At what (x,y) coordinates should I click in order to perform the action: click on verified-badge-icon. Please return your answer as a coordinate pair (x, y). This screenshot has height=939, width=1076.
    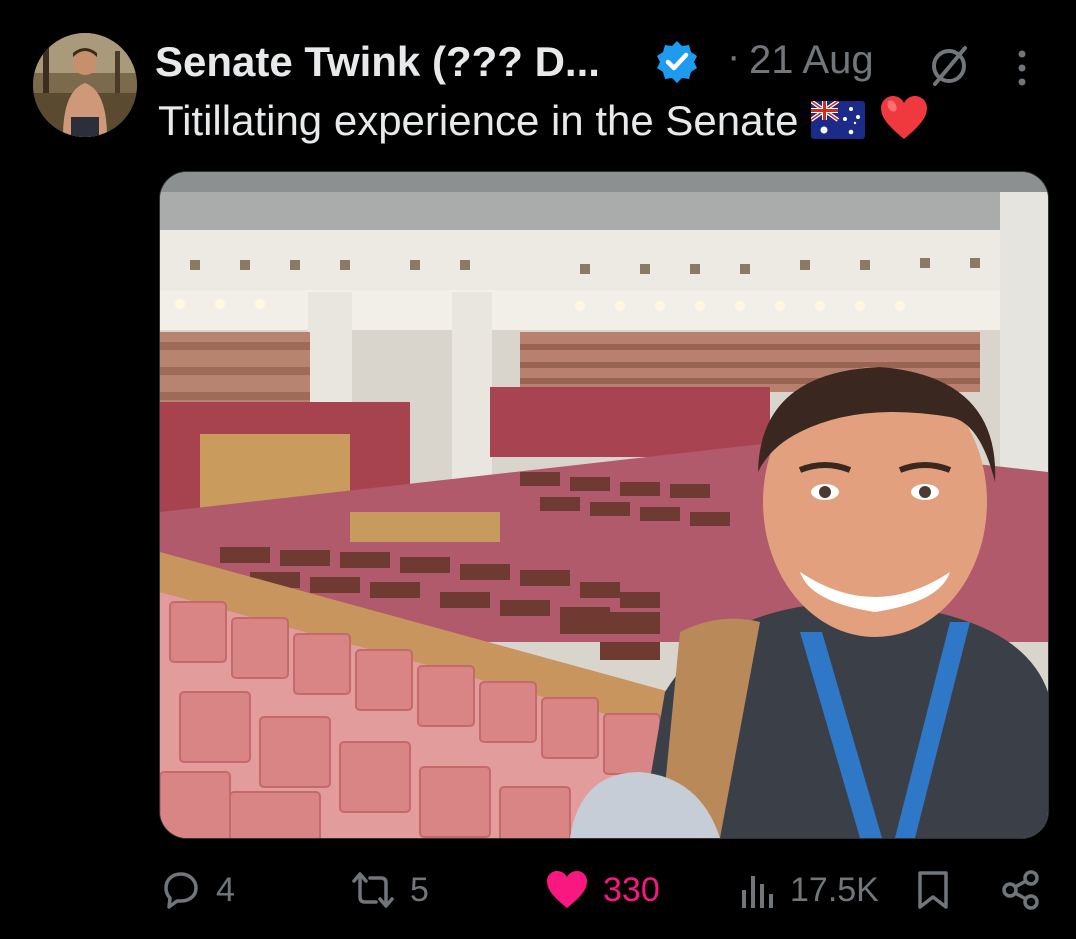
    Looking at the image, I should click on (677, 62).